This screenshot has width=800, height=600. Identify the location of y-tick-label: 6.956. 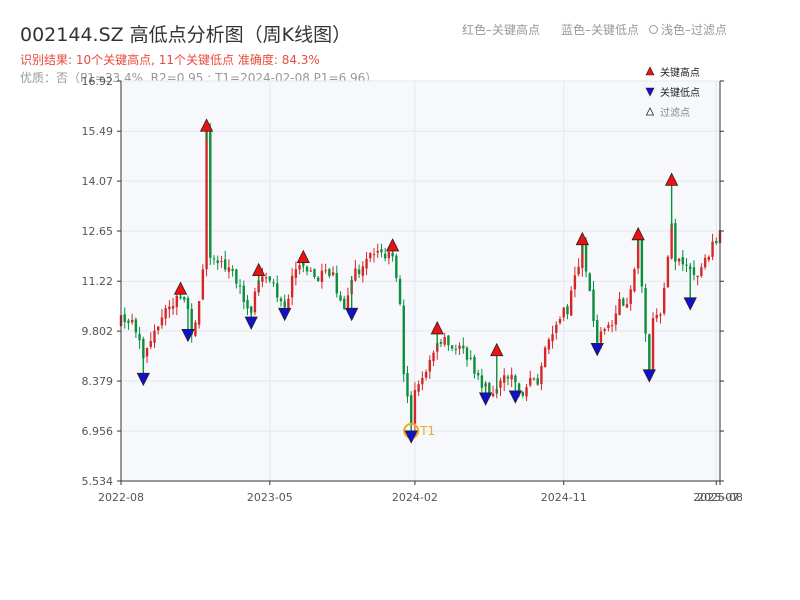
(98, 431).